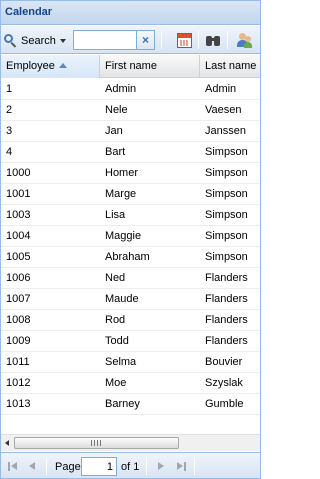  I want to click on table-row: 1009 Todd Flanders, so click(130, 341).